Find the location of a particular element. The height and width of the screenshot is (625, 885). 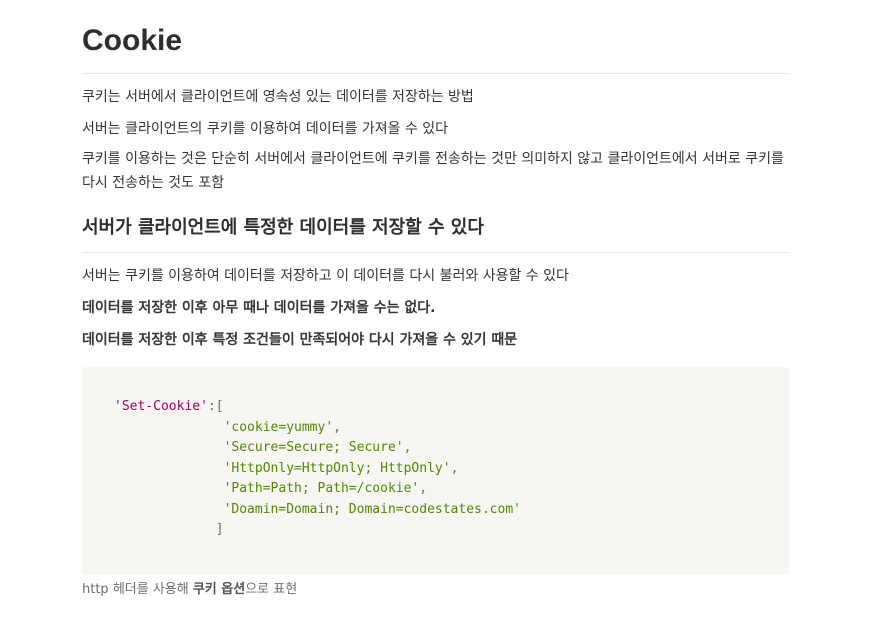

code-caption: http 헤더를 사용해 쿠키 옵션으로 표현 is located at coordinates (435, 590).